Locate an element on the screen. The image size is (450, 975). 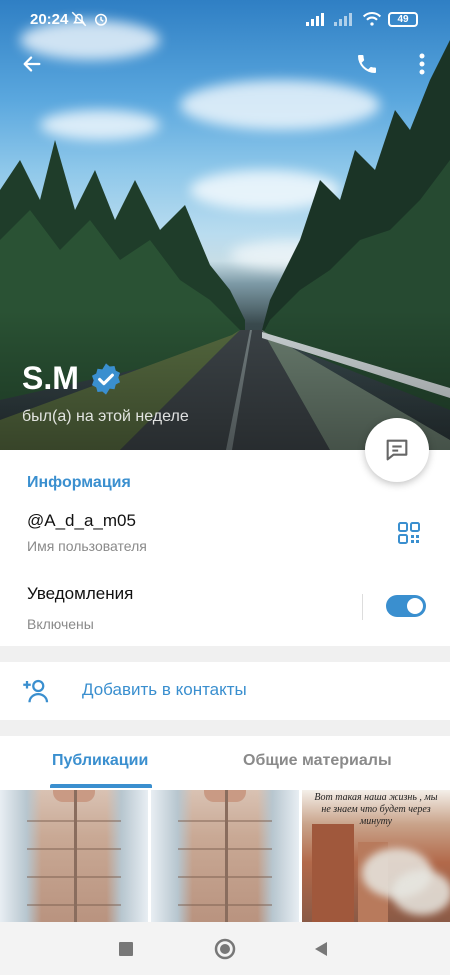
status-right-icons: 49 is located at coordinates (362, 19).